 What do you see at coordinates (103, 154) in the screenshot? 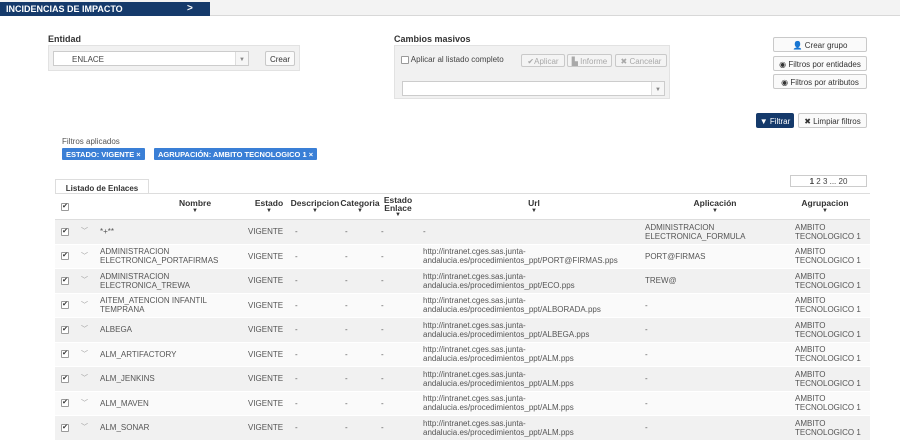
I see `filter-chip-estado: ESTADO: VIGENTE ×` at bounding box center [103, 154].